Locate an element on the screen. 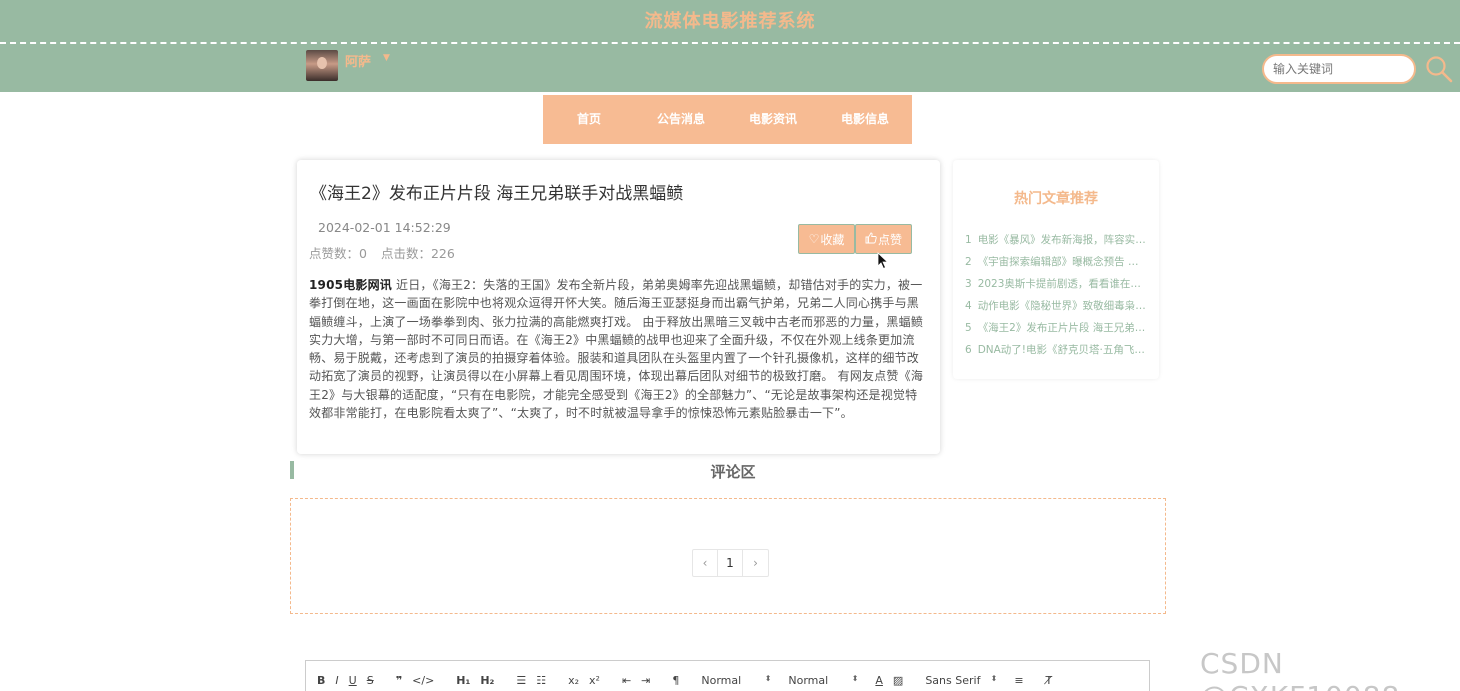  hot-article-item: 4 动作电影《隐秘世界》致敬细毒枭犯罪片 is located at coordinates (1057, 309).